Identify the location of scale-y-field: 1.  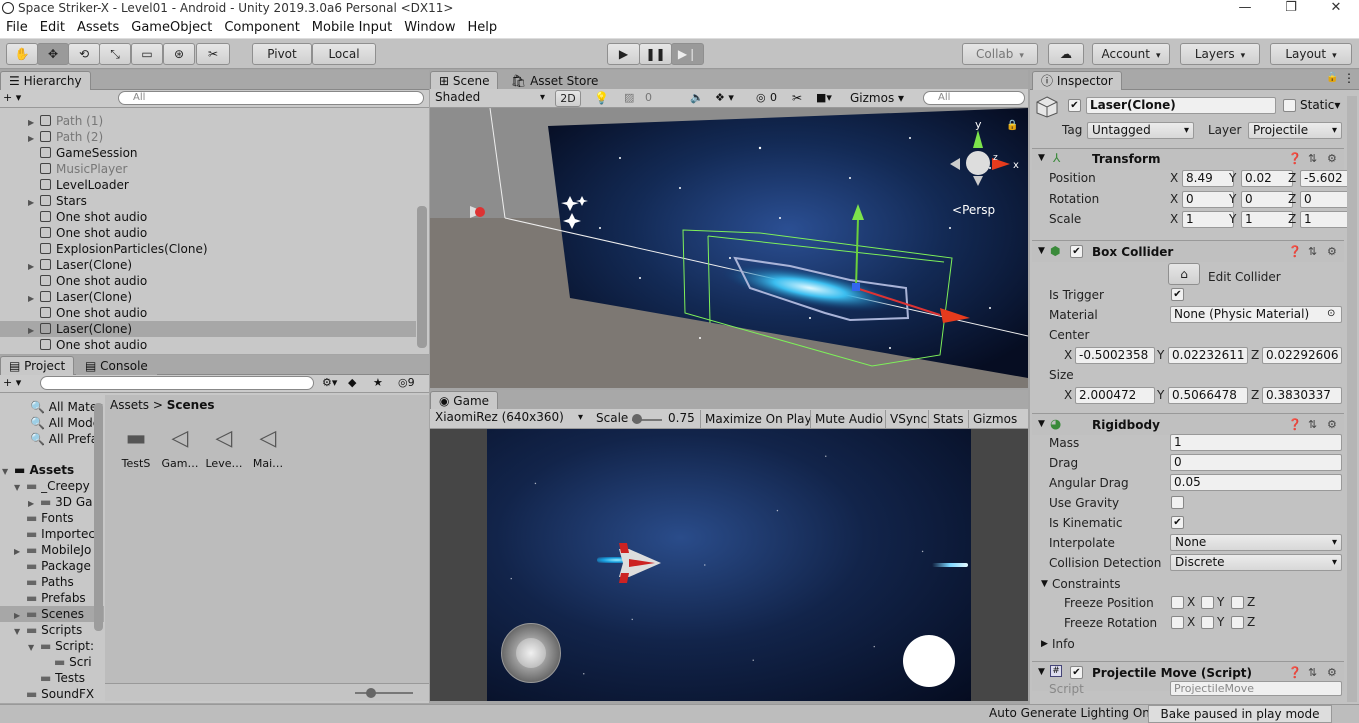
(1267, 219).